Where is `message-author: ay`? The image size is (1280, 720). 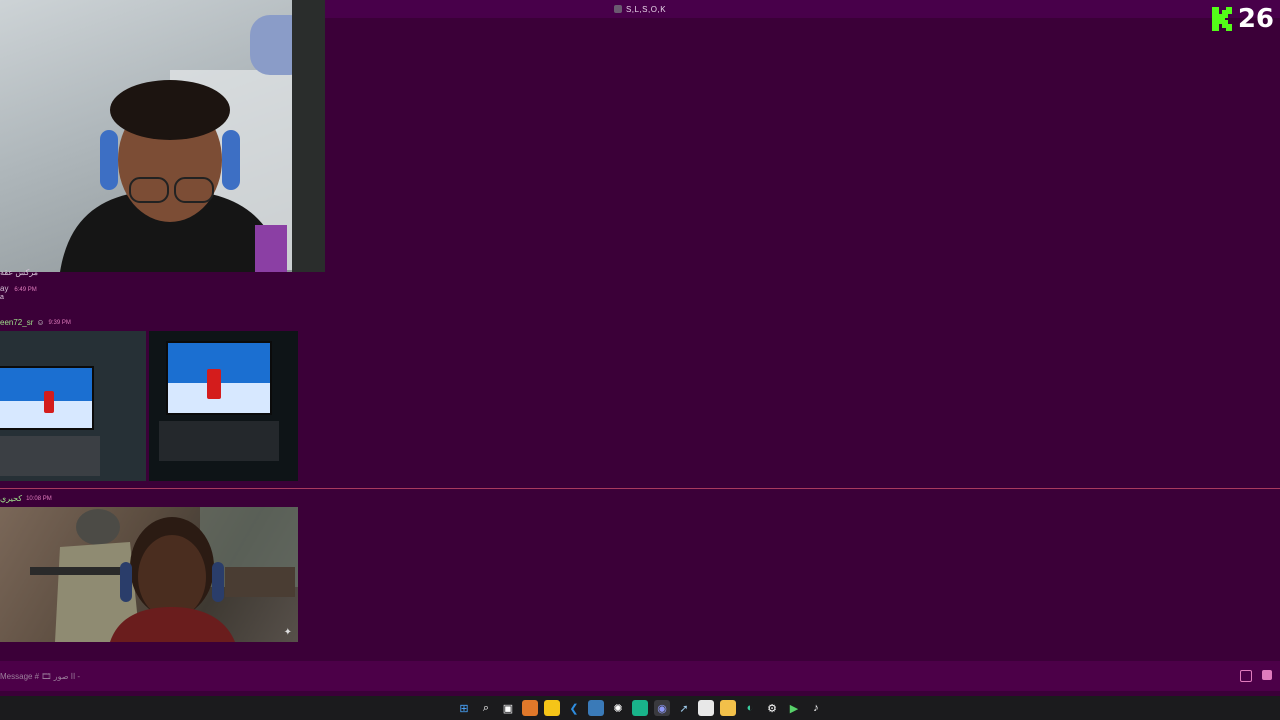 message-author: ay is located at coordinates (4, 288).